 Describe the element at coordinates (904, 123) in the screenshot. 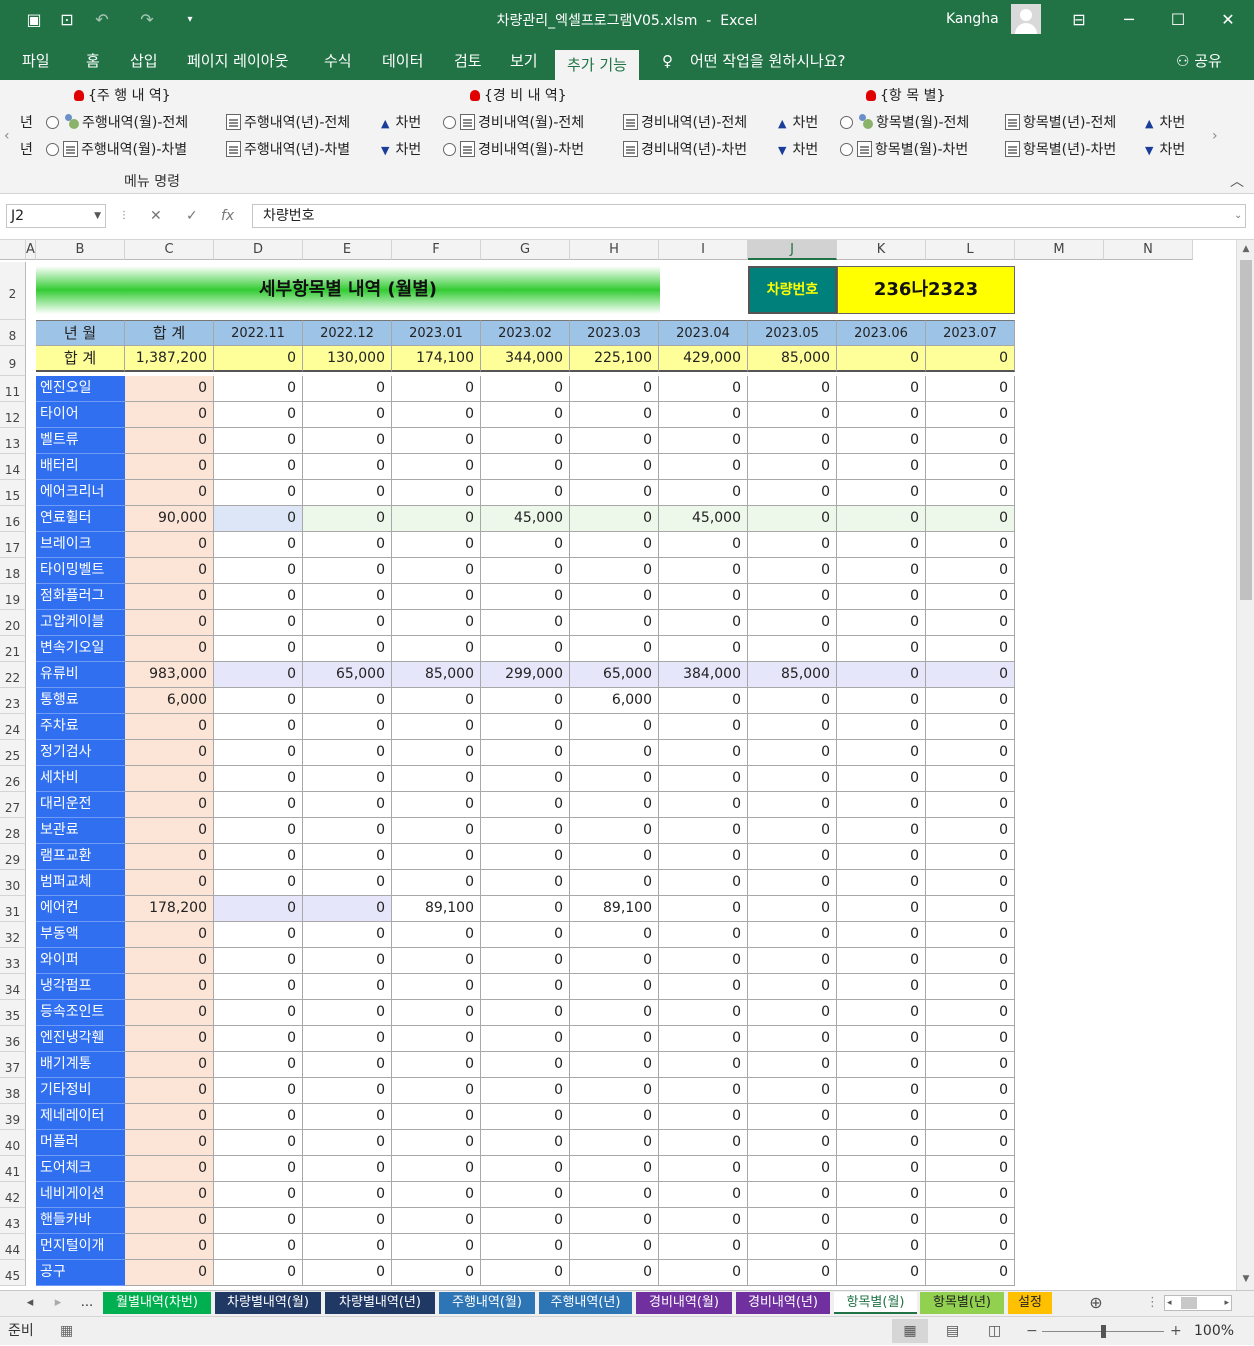

I see `option-items-month-all: 항목별(월)-전체` at that location.